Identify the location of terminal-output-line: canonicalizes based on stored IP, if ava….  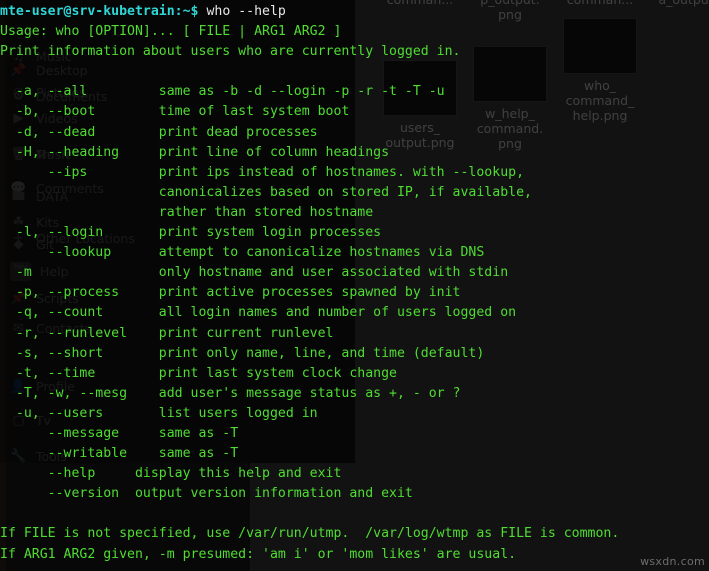
(266, 192).